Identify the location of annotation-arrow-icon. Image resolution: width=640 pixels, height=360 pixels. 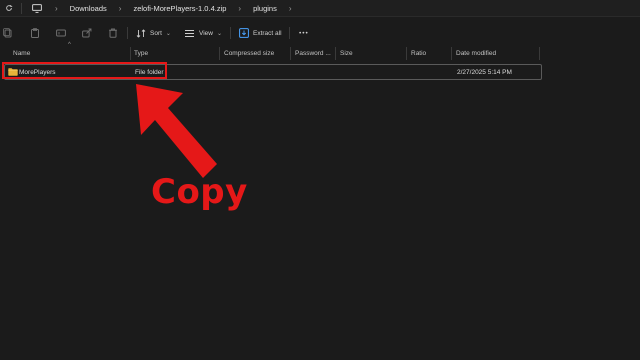
(176, 131).